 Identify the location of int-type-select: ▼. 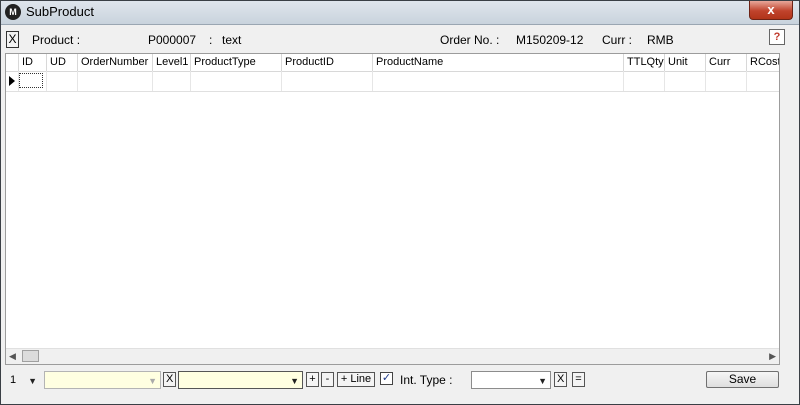
(511, 380).